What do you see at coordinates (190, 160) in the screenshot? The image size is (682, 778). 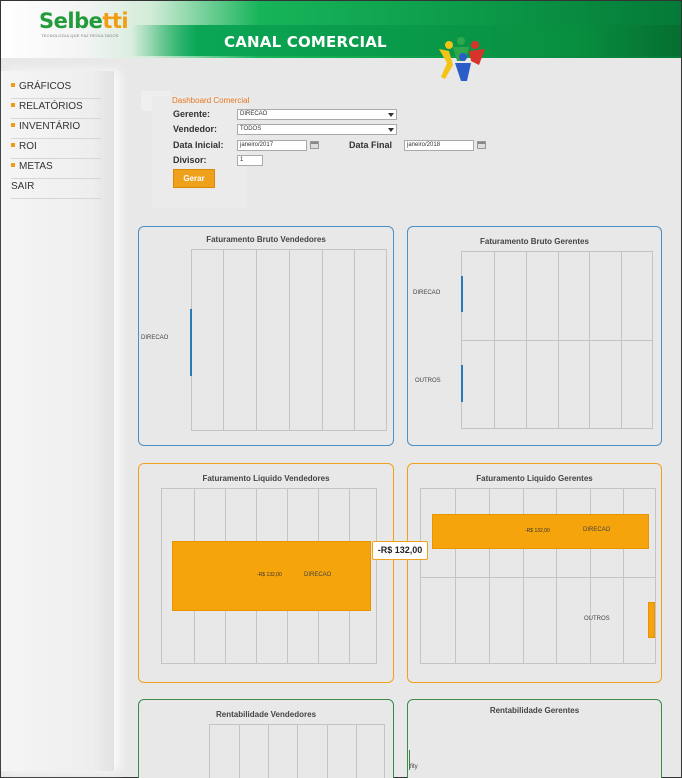 I see `divisor-label: Divisor:` at bounding box center [190, 160].